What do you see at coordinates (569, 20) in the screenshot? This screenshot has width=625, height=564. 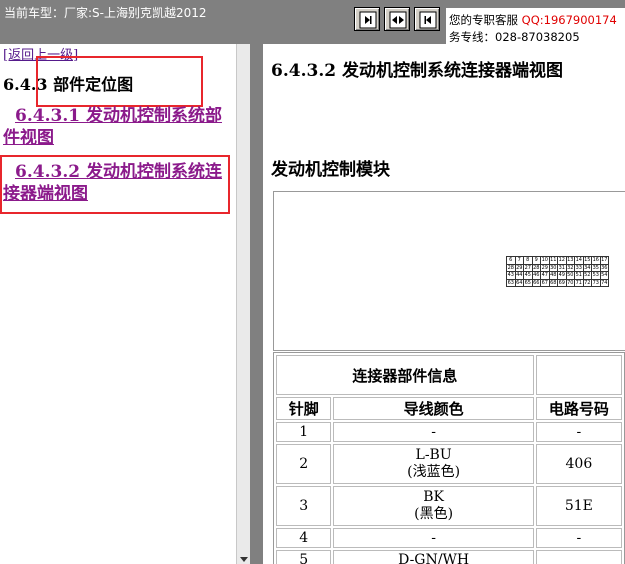 I see `qq-link: QQ:1967900174` at bounding box center [569, 20].